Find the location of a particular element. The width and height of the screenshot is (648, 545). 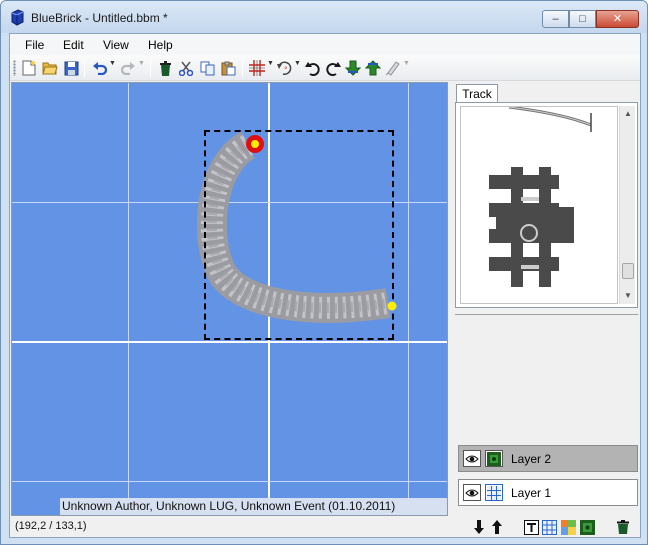

layer-row-layer-2: Layer 2 is located at coordinates (548, 458).